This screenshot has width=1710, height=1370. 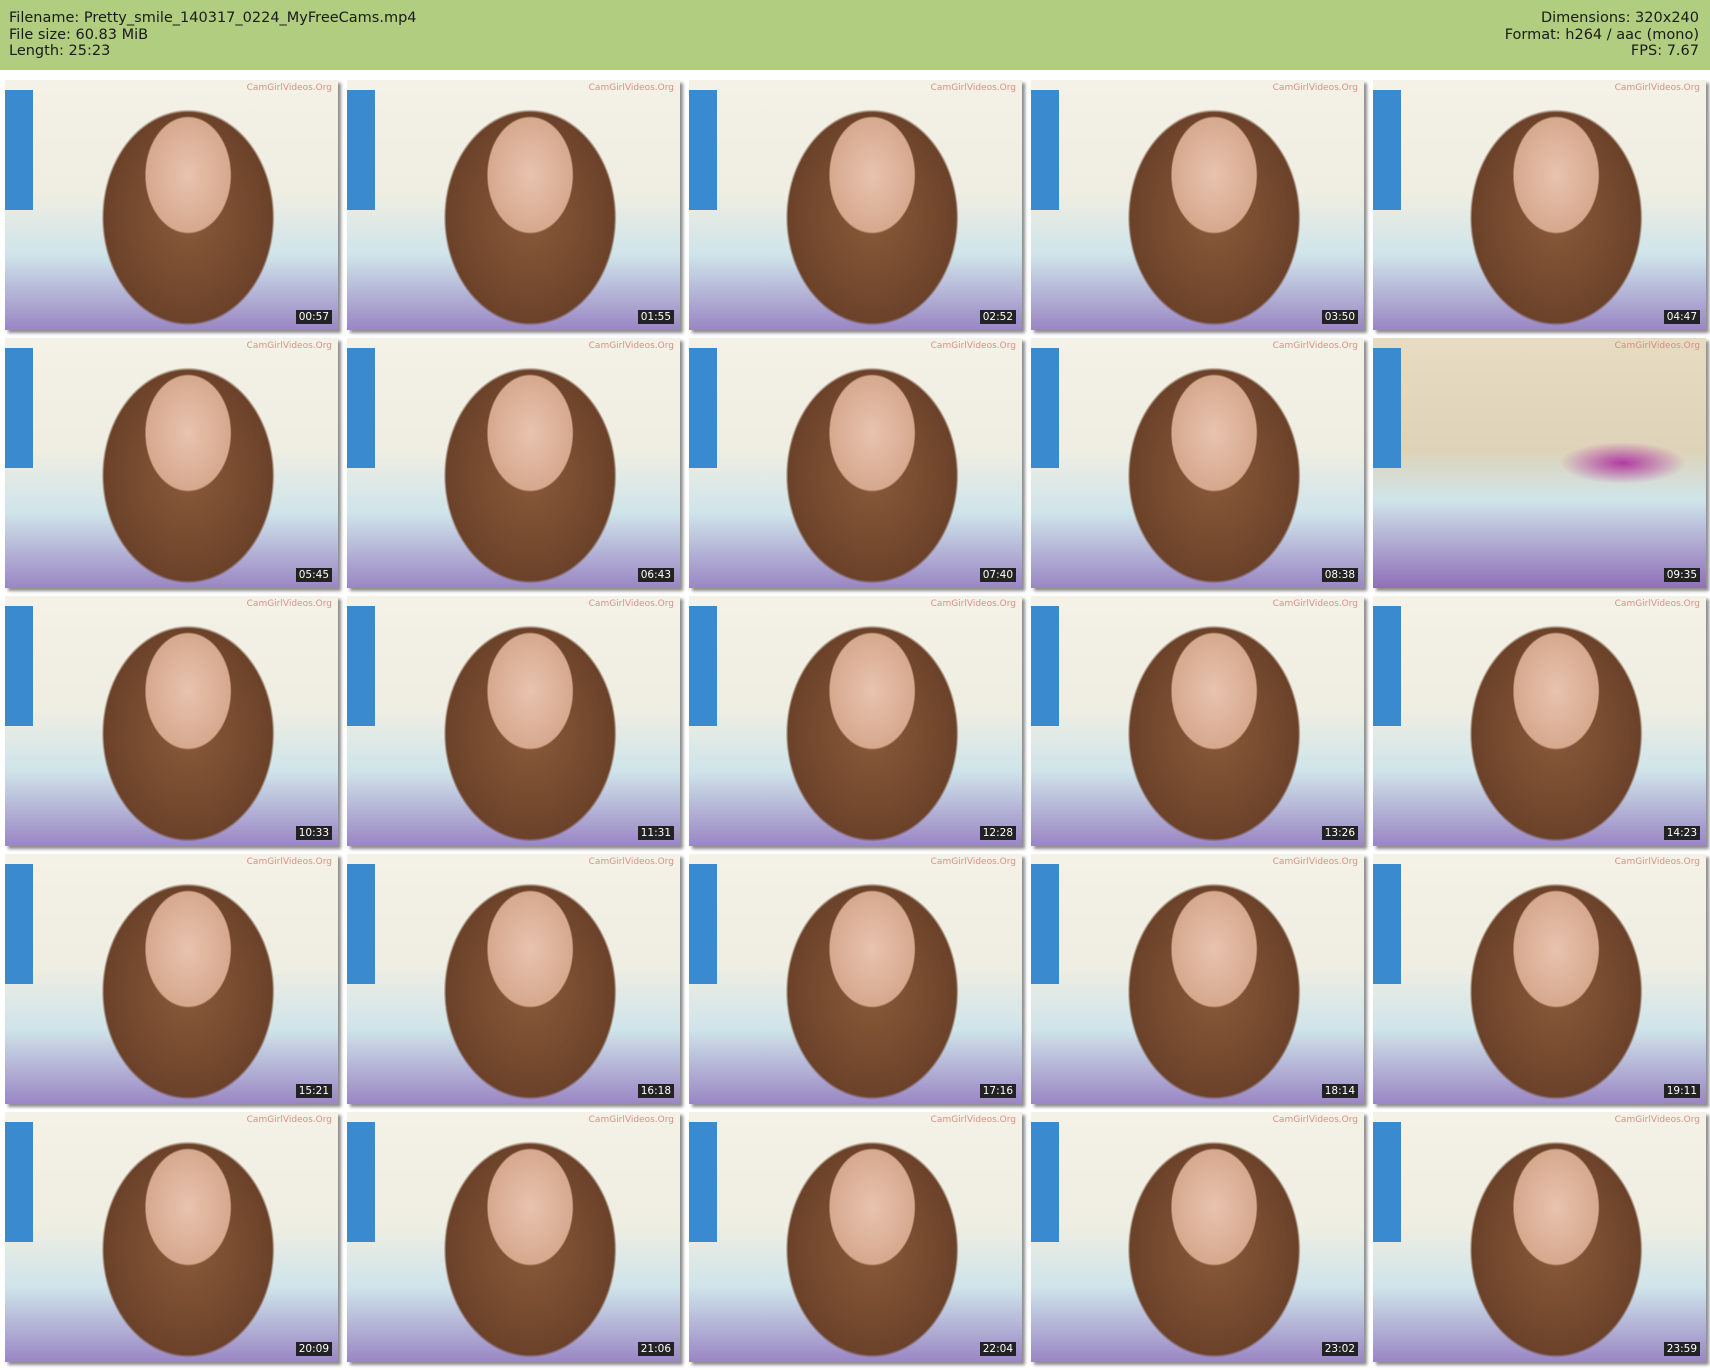 What do you see at coordinates (1197, 979) in the screenshot?
I see `video-thumbnail: CamGirlVideos.Org 18:14` at bounding box center [1197, 979].